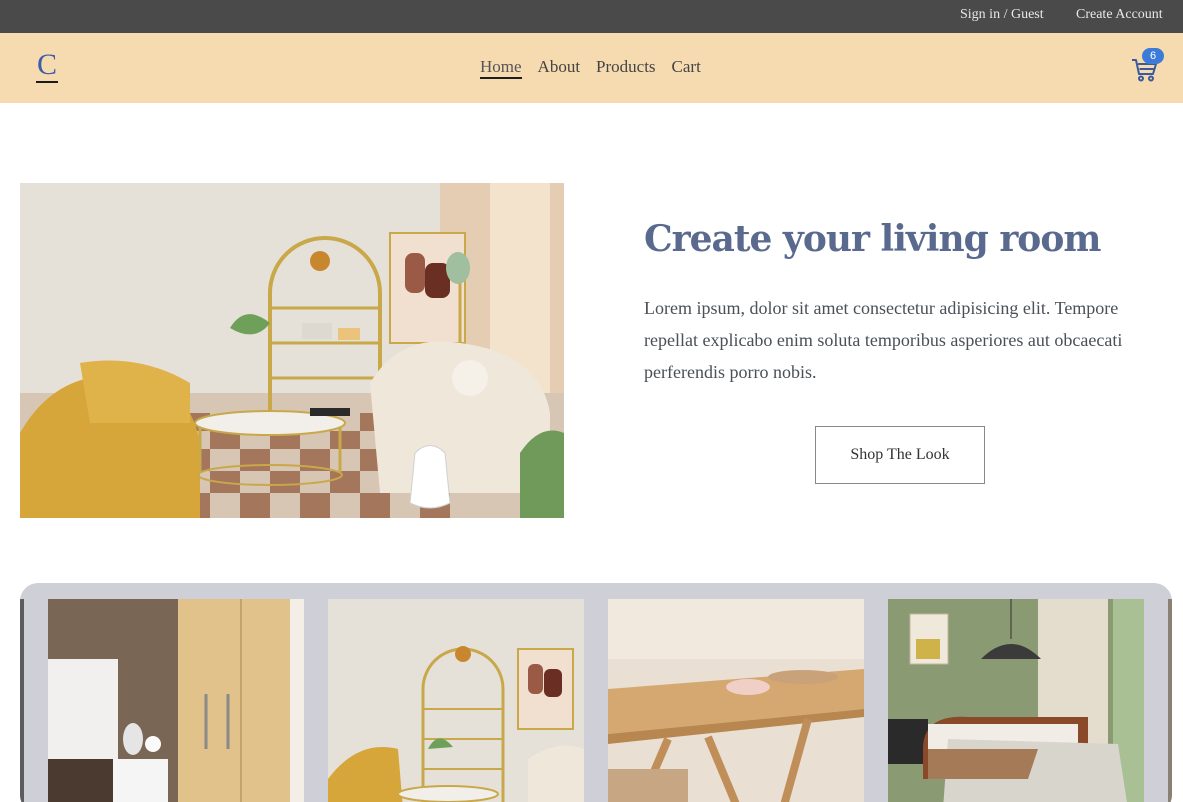 The image size is (1183, 802). I want to click on nav-link-cart: Cart, so click(686, 68).